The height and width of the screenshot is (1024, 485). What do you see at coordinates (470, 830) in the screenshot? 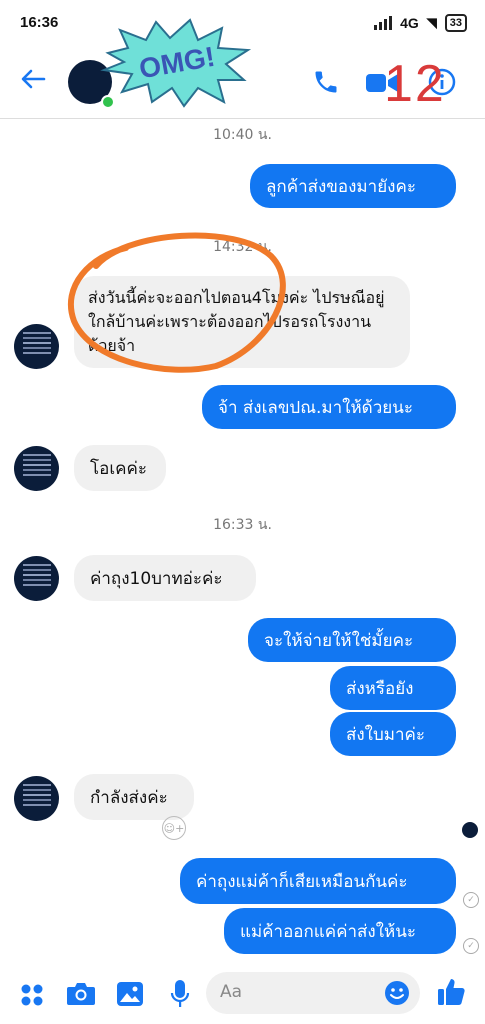
I see `seen-avatar` at bounding box center [470, 830].